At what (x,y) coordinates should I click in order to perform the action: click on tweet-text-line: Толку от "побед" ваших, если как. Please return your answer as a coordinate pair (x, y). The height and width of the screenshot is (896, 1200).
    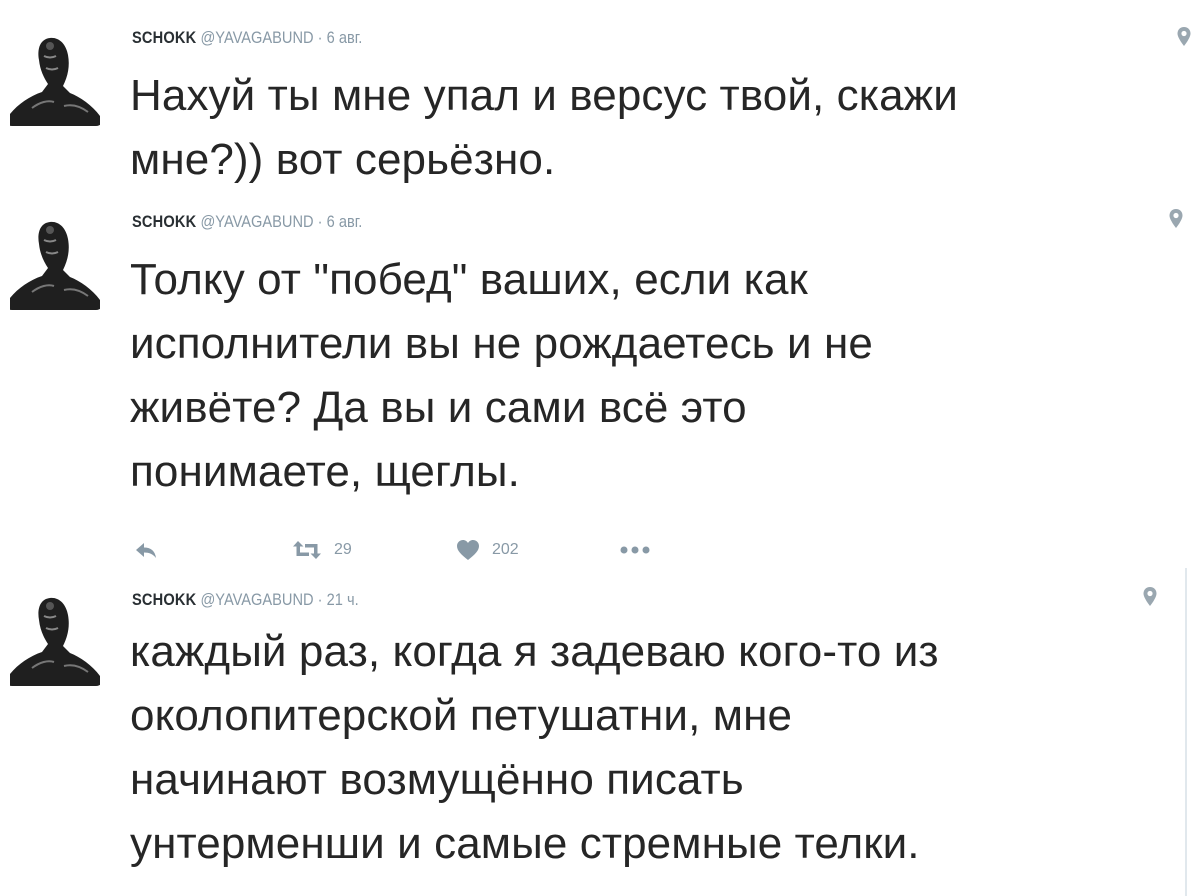
    Looking at the image, I should click on (469, 279).